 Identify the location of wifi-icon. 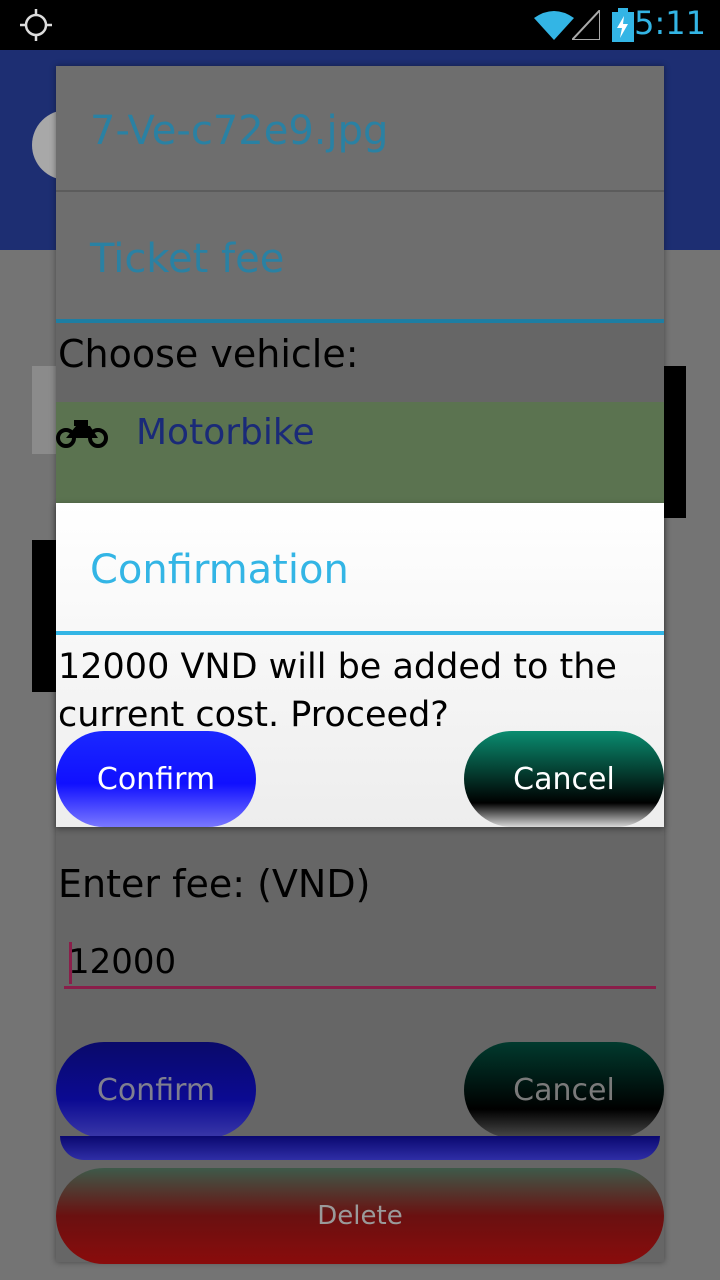
(554, 25).